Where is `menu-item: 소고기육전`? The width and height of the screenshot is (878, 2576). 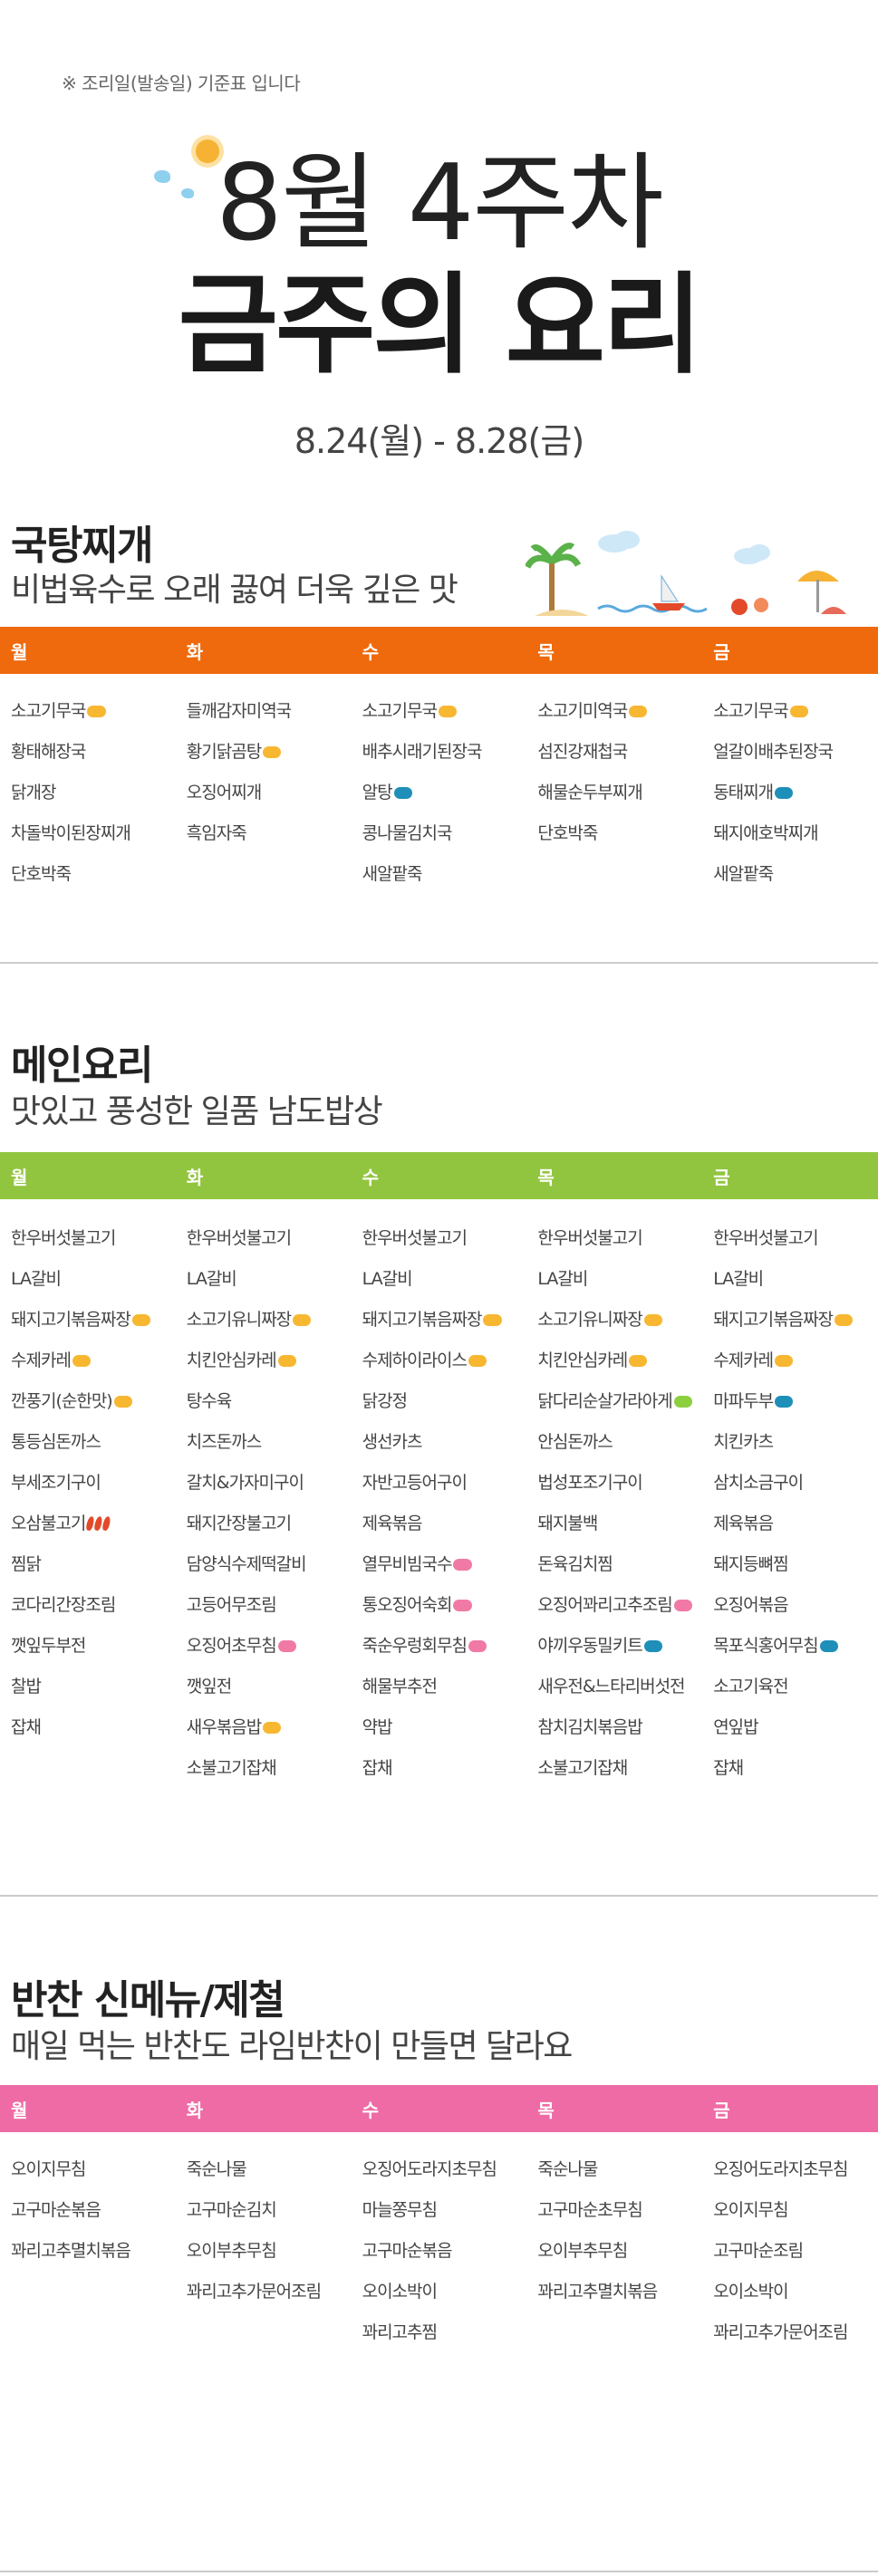
menu-item: 소고기육전 is located at coordinates (795, 1693).